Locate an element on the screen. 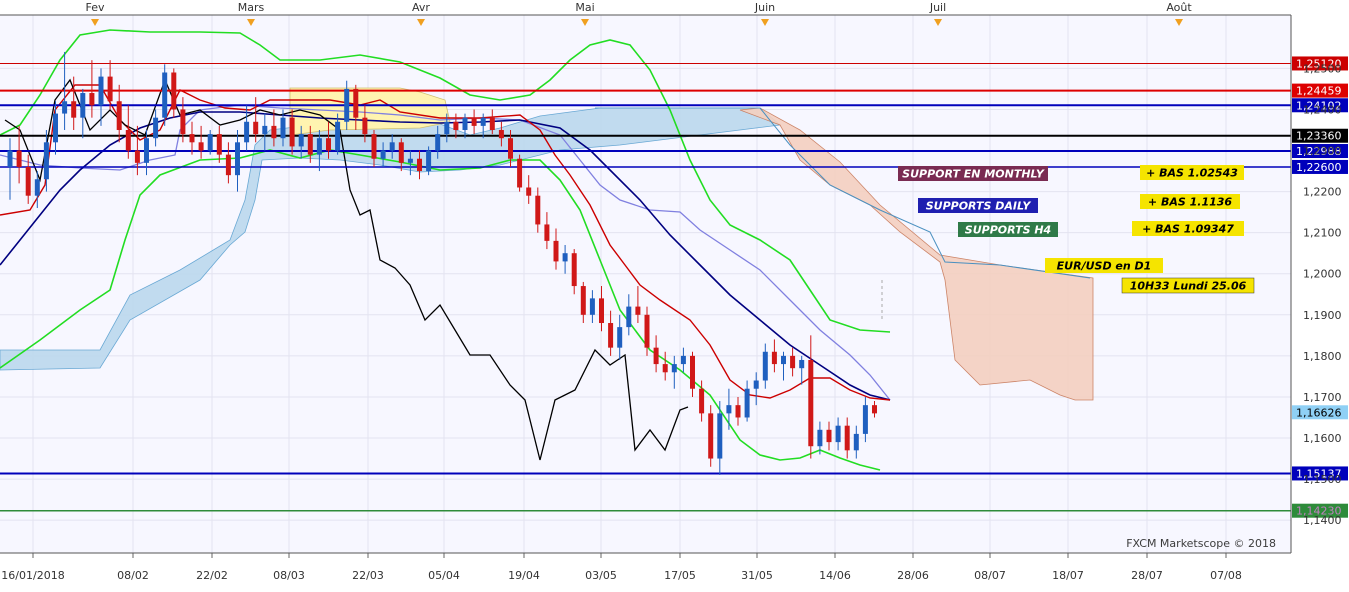 The height and width of the screenshot is (592, 1349). y-tick-label: 1,1400 is located at coordinates (1322, 520).